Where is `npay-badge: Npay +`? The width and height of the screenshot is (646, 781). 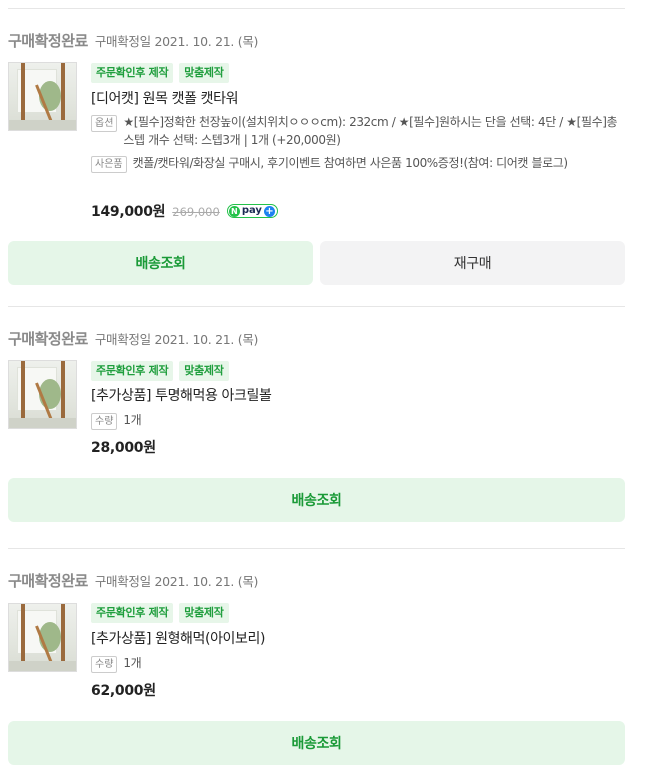
npay-badge: Npay + is located at coordinates (252, 211).